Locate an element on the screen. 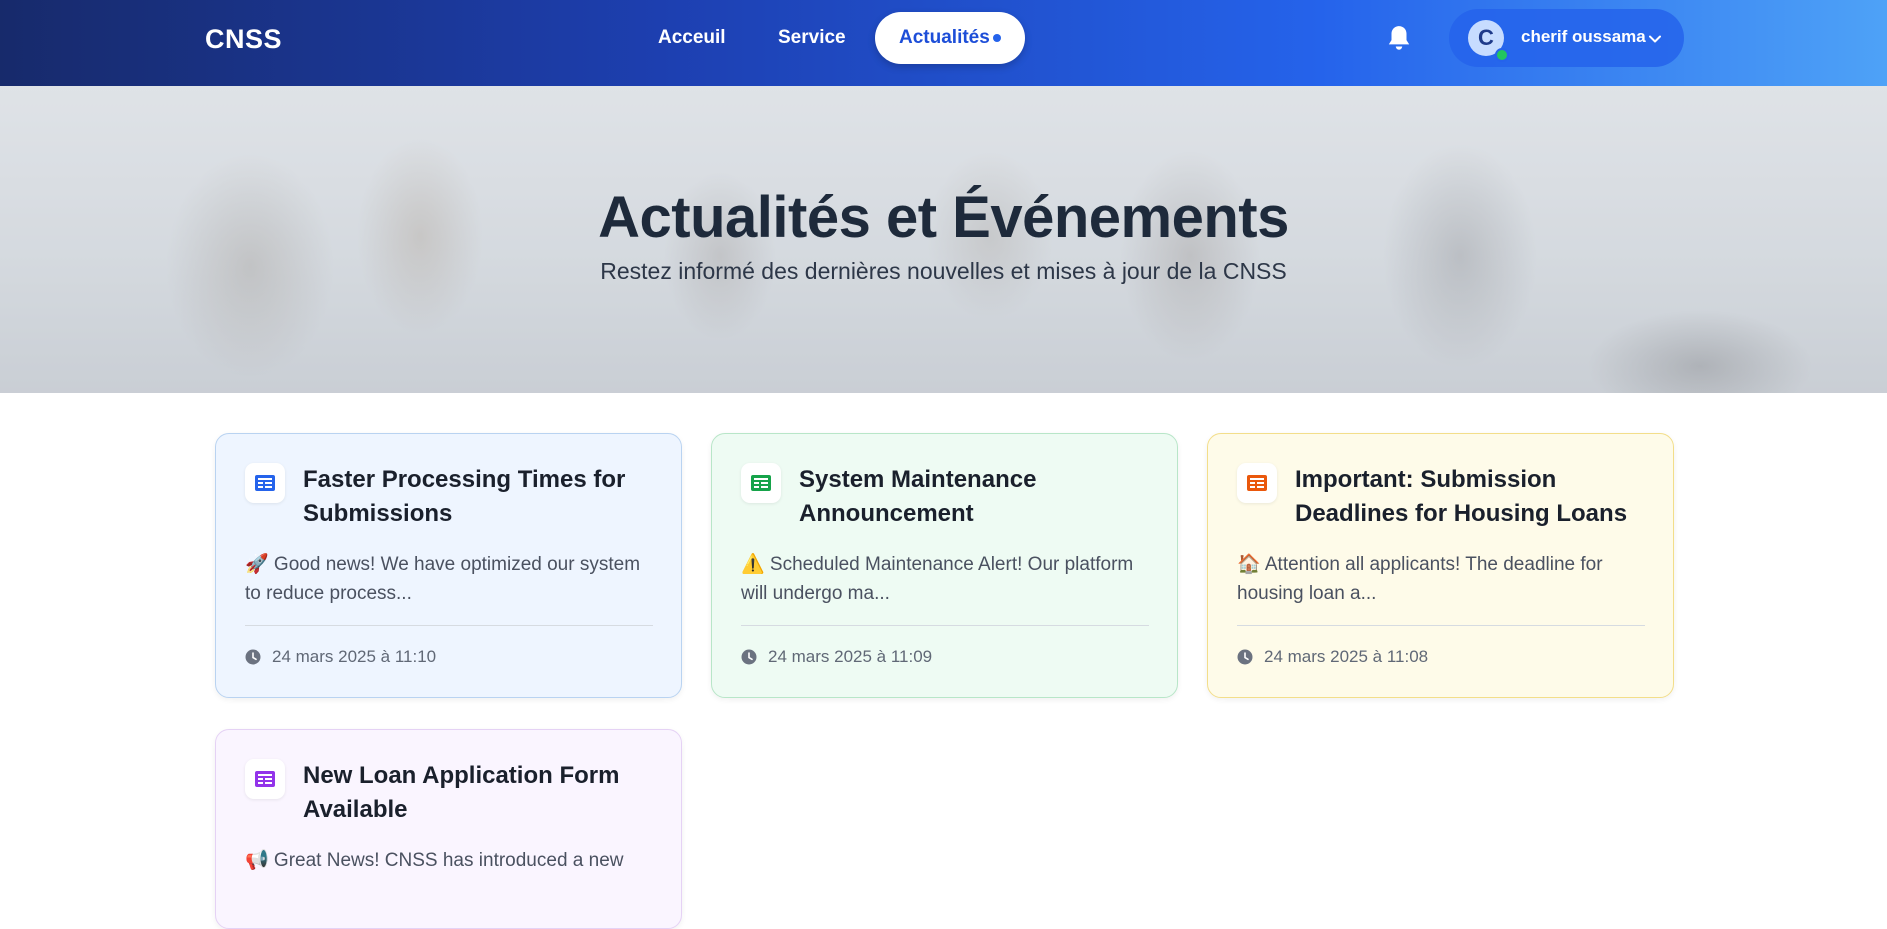 The width and height of the screenshot is (1887, 929). card-excerpt: 📢 Great News! CNSS has introduced a new is located at coordinates (434, 860).